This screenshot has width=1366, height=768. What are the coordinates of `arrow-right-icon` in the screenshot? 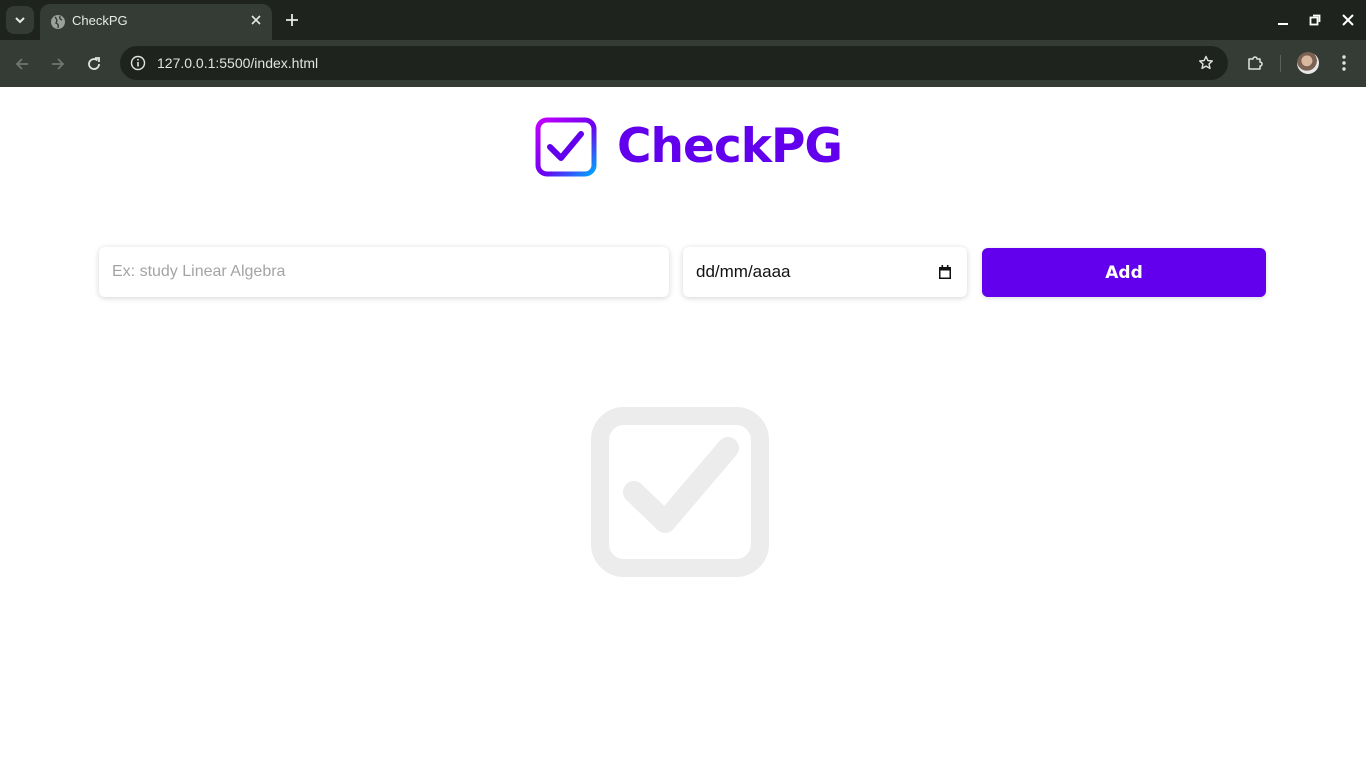 It's located at (58, 64).